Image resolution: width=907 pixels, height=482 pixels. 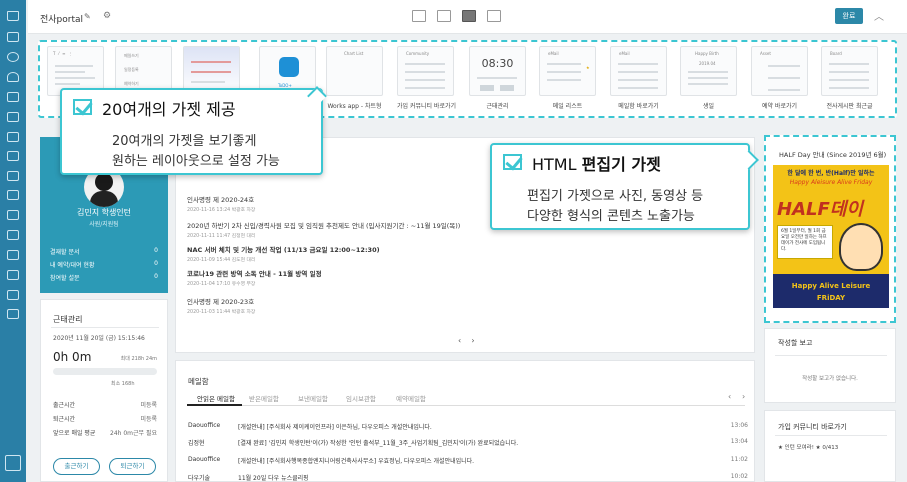 I want to click on calendar-icon, so click(x=13, y=137).